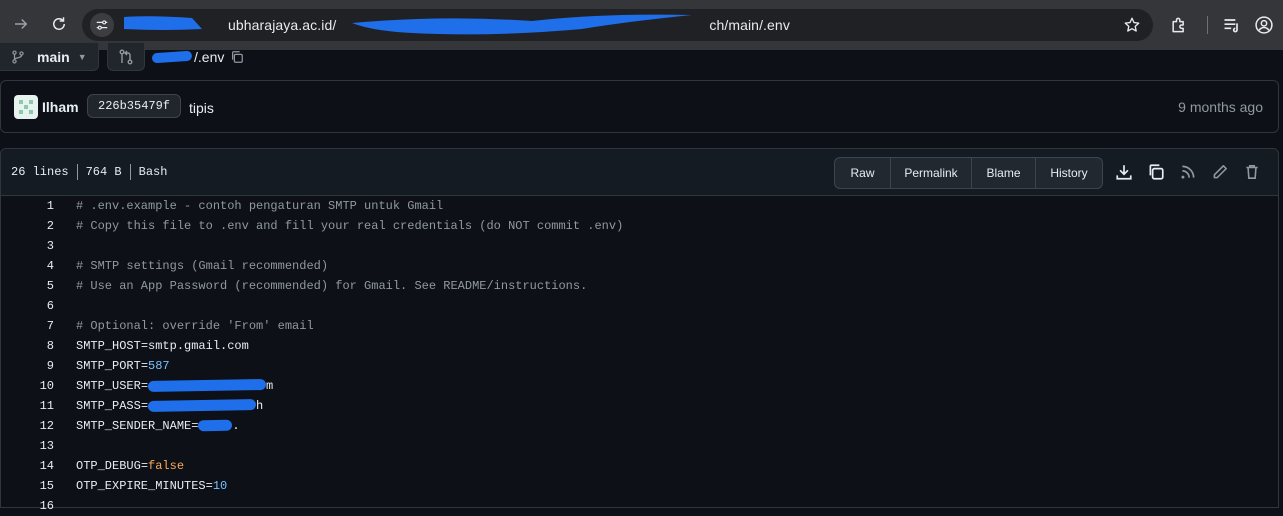 This screenshot has height=516, width=1283. Describe the element at coordinates (639, 506) in the screenshot. I see `code-line: 16` at that location.